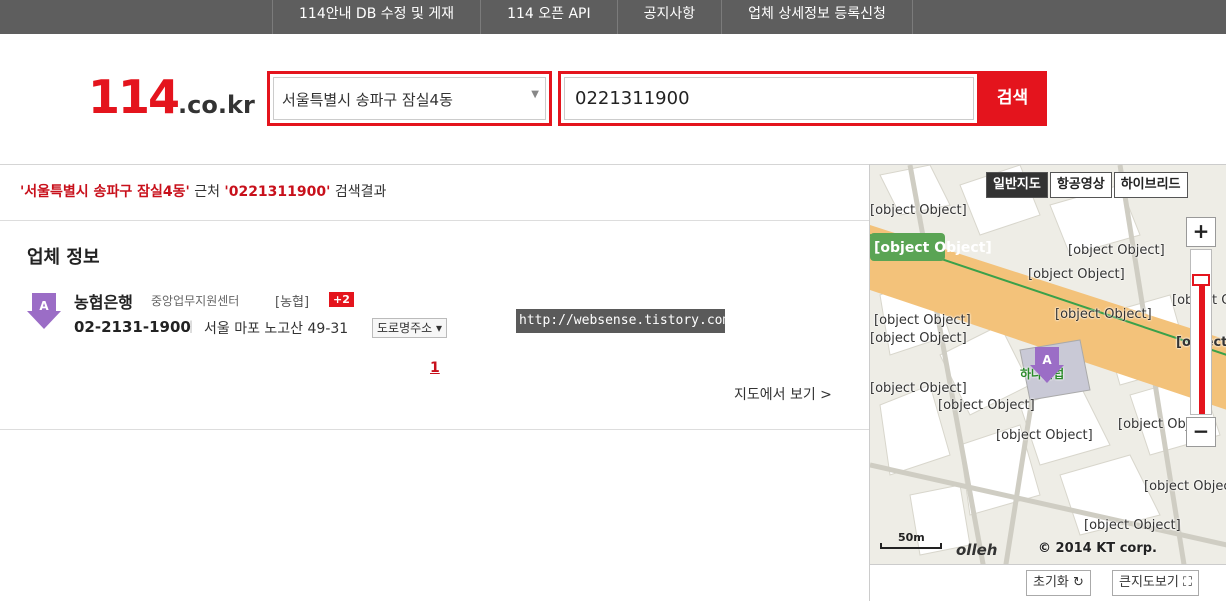  I want to click on dropdown-arrow-icon: ▼, so click(535, 94).